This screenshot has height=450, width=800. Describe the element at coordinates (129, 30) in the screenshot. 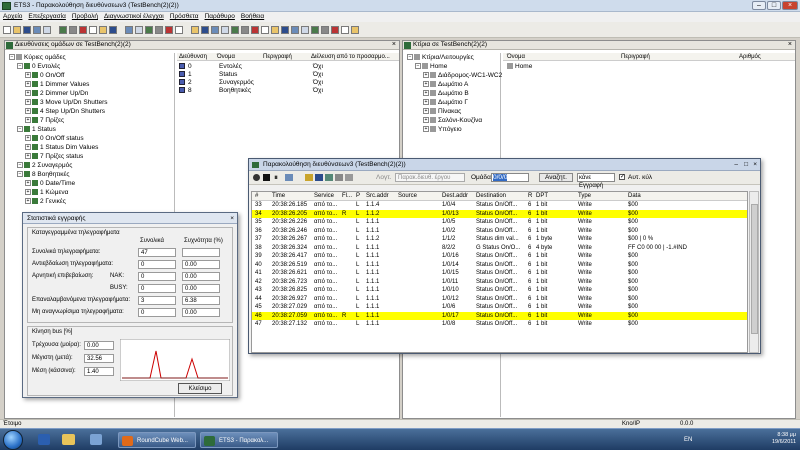

I see `buildings-icon` at that location.